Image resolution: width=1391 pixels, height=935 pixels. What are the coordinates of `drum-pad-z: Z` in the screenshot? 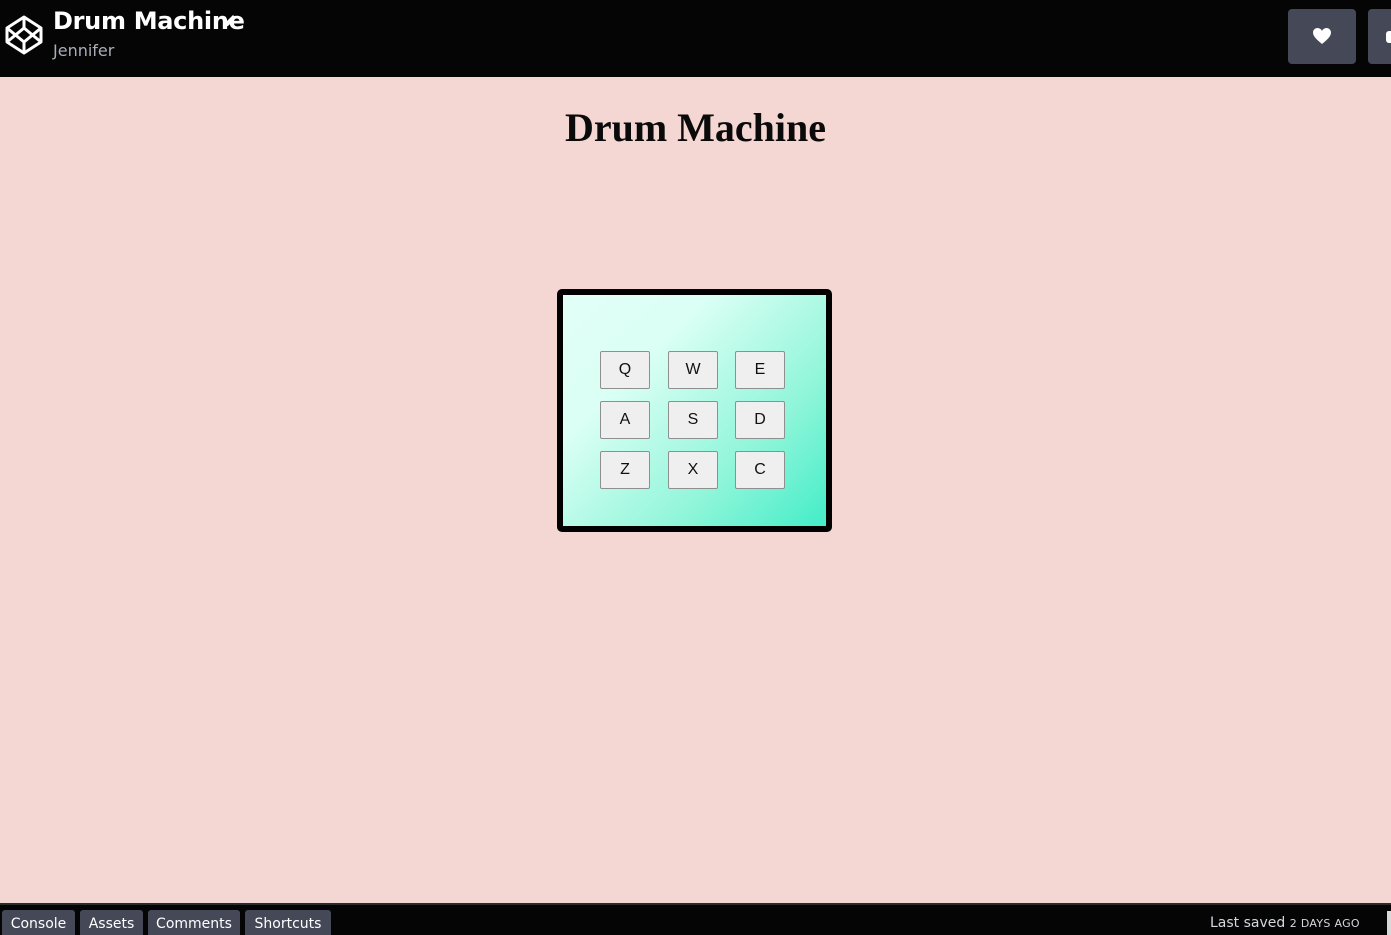 It's located at (625, 470).